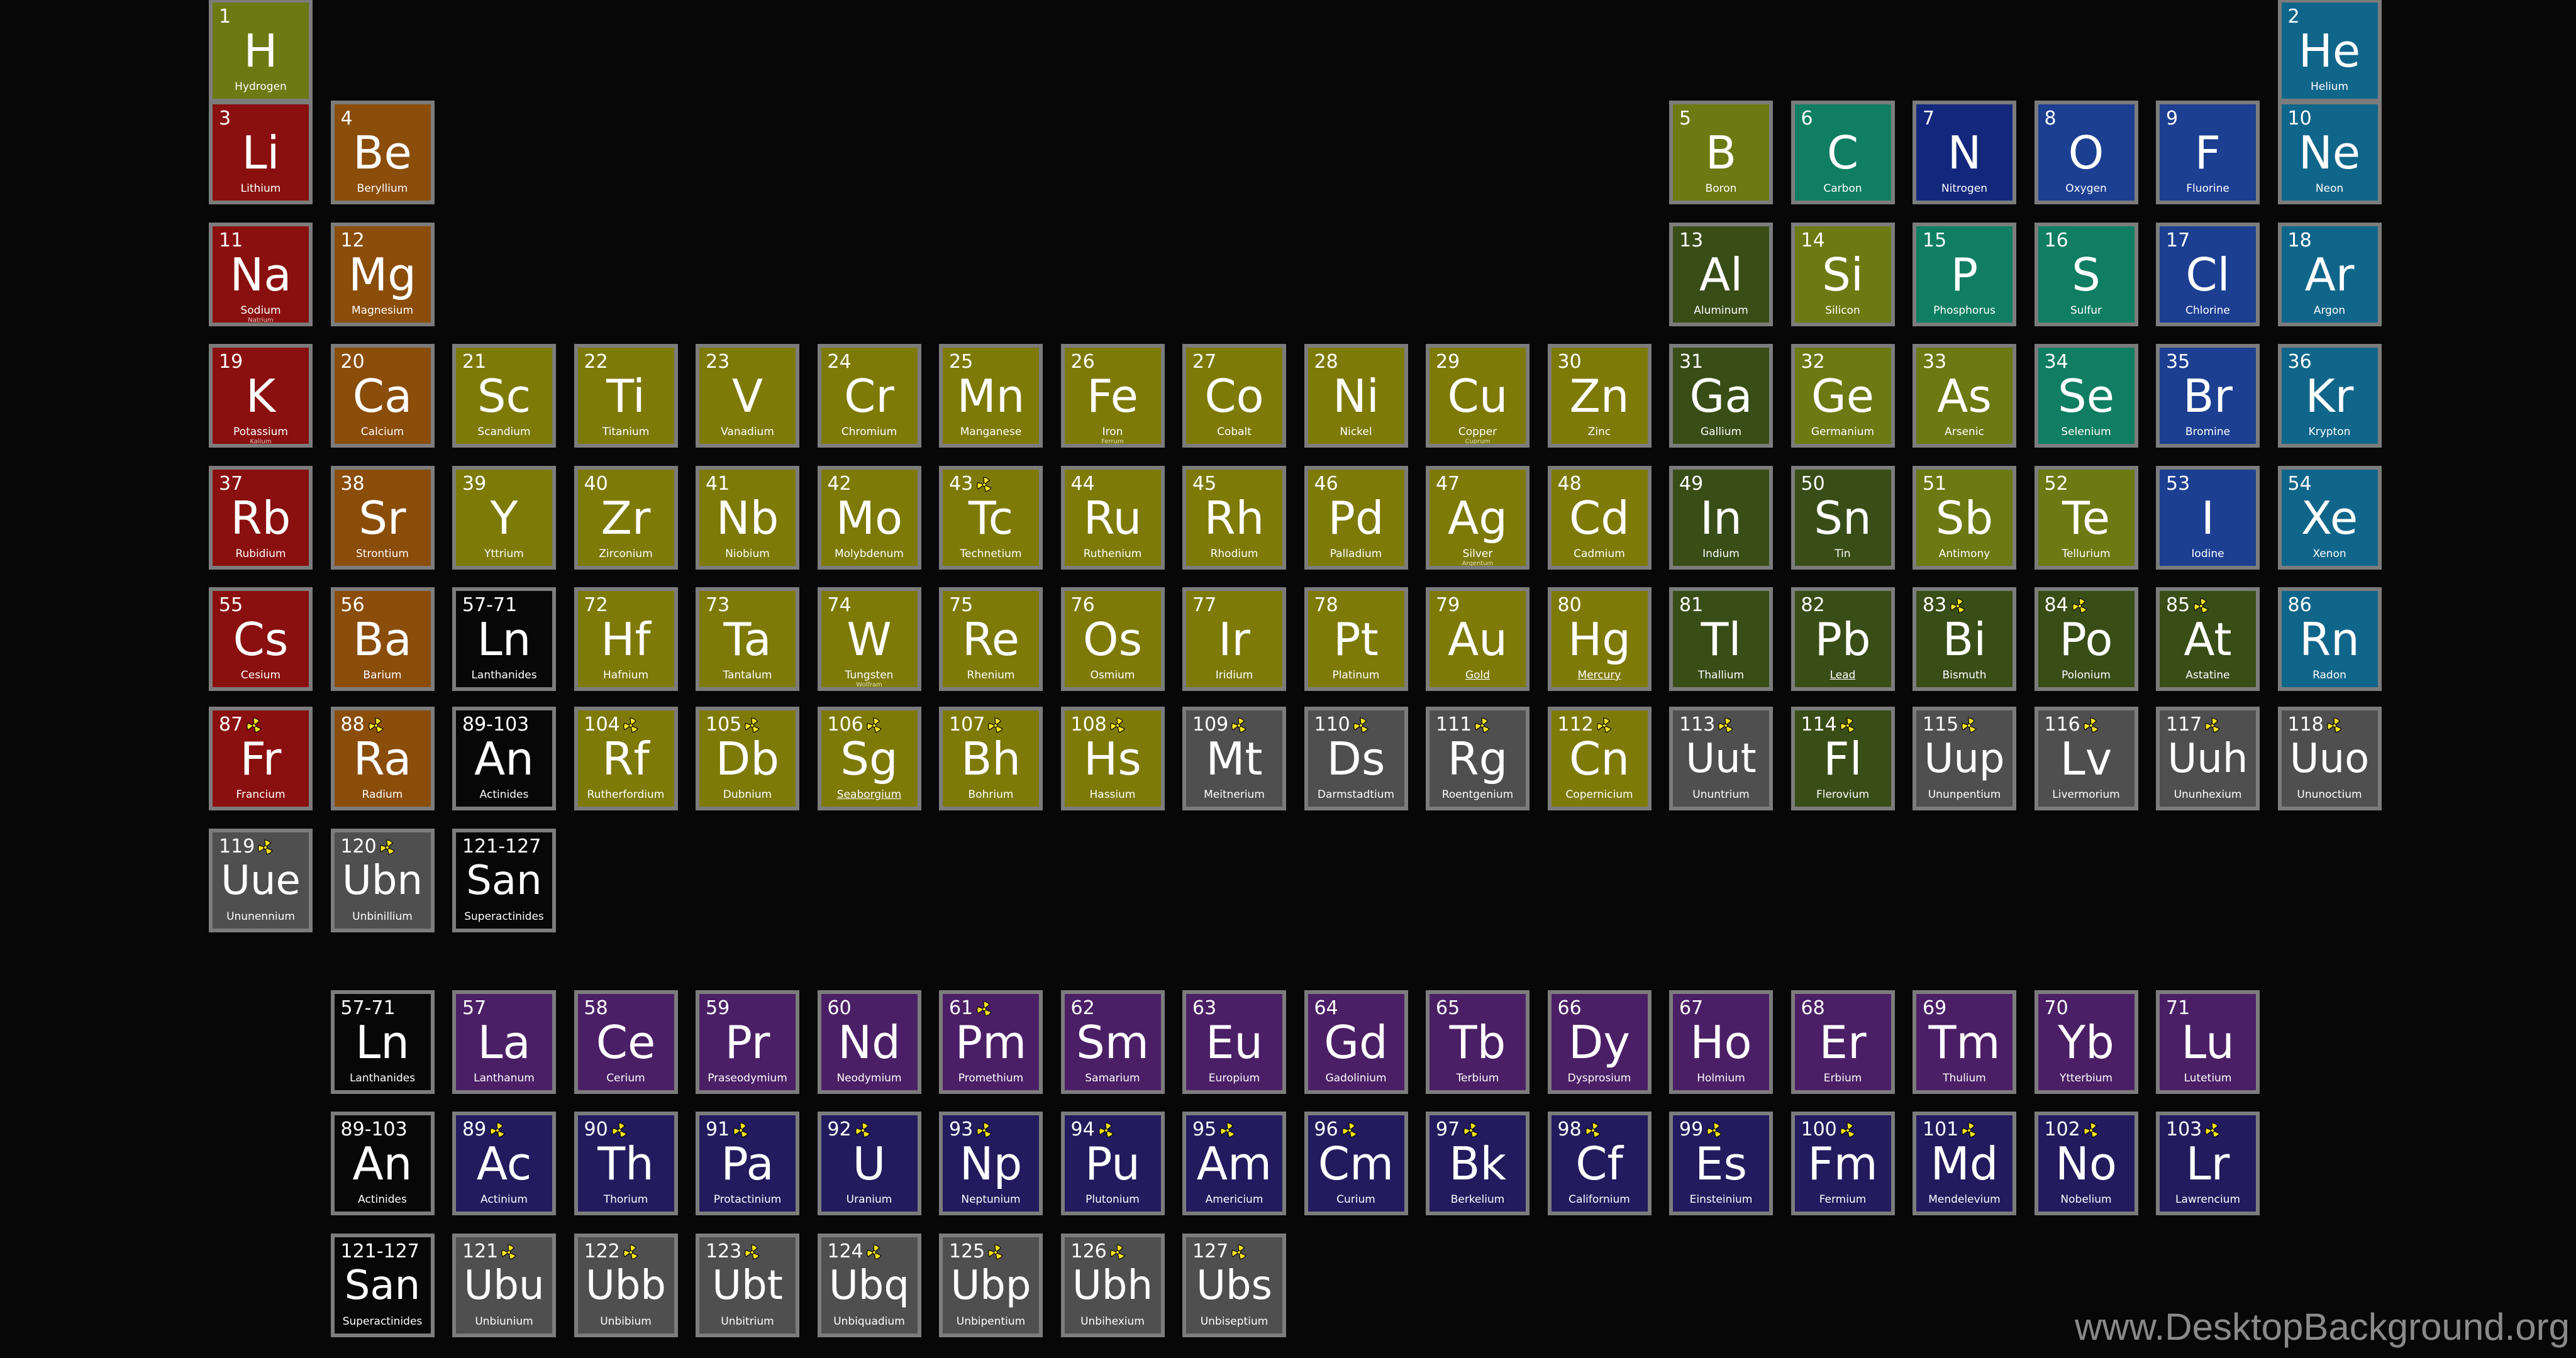 The height and width of the screenshot is (1358, 2576). I want to click on element-tile-ubb: 122 Ubb Unbibium, so click(626, 1285).